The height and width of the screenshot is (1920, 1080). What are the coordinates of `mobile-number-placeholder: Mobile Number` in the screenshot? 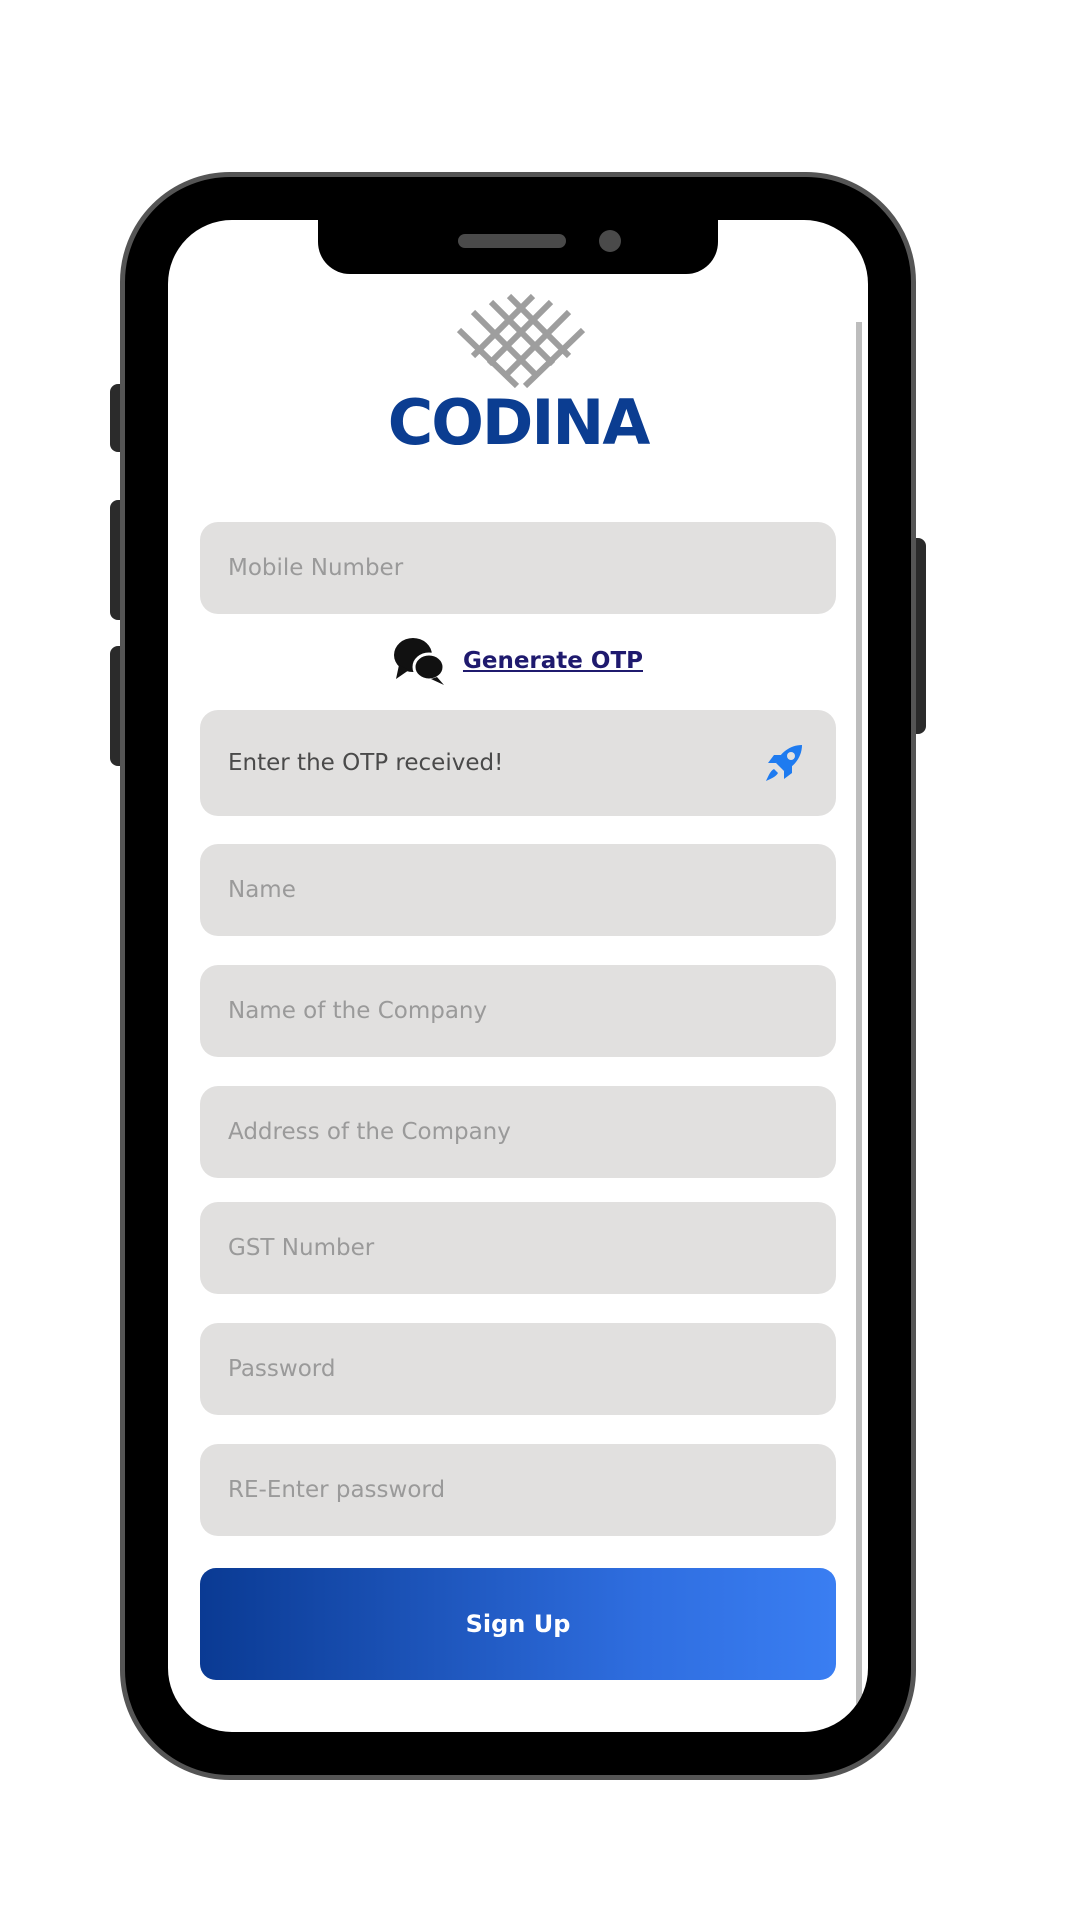 It's located at (316, 568).